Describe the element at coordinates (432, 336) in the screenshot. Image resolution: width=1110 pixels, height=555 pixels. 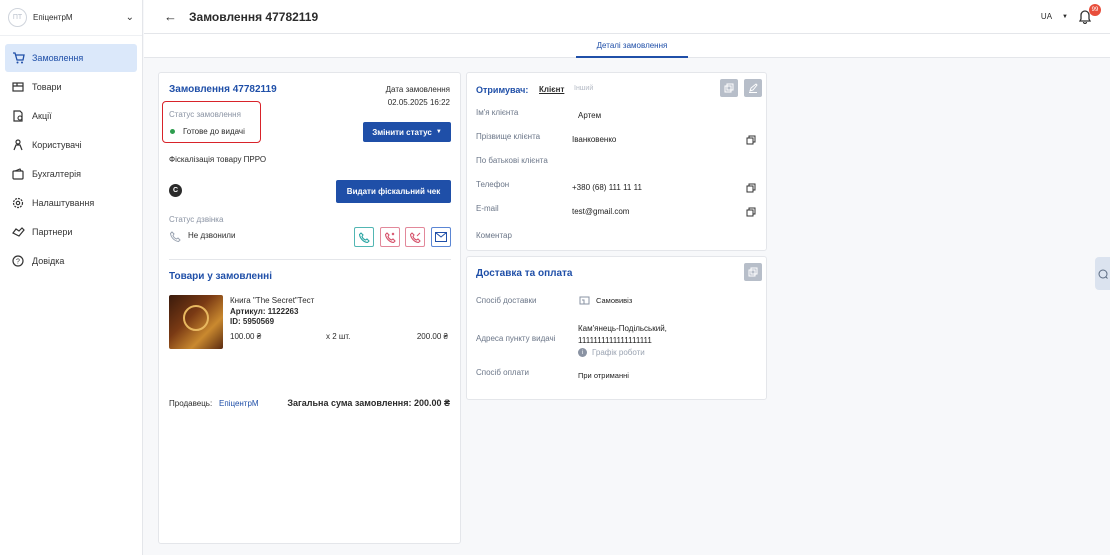
I see `product-total: 200.00 ₴` at that location.